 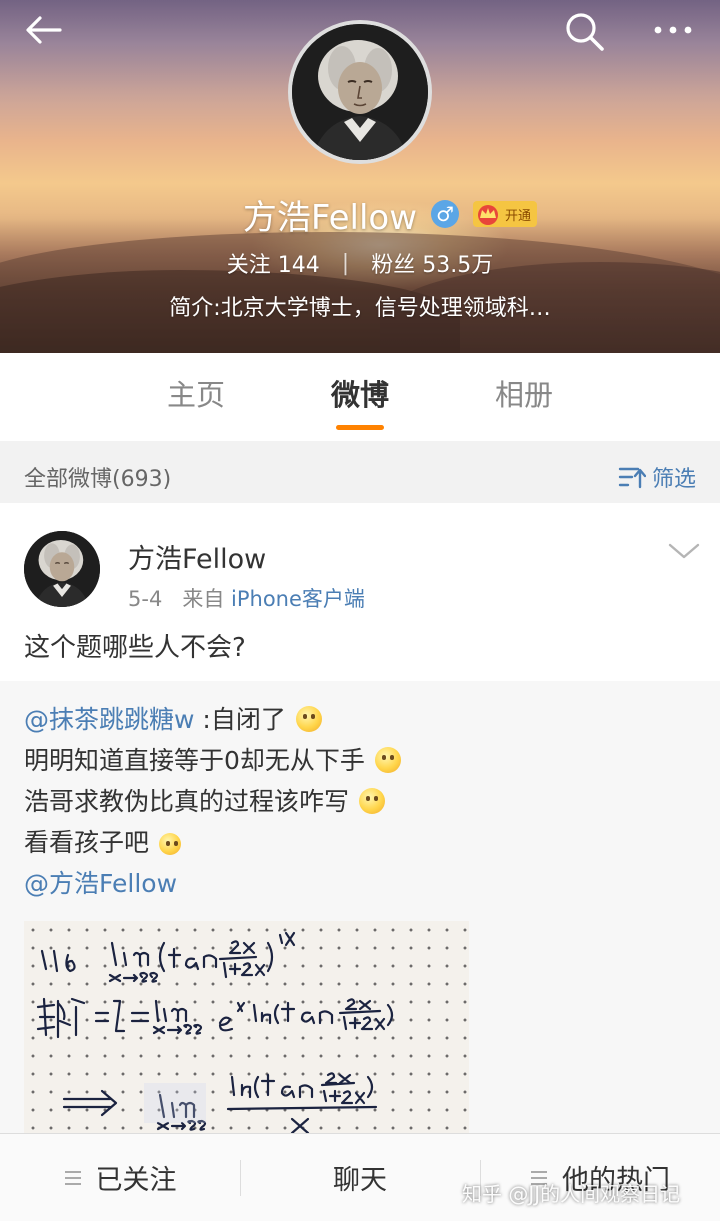 I want to click on following-count: 144, so click(x=298, y=265).